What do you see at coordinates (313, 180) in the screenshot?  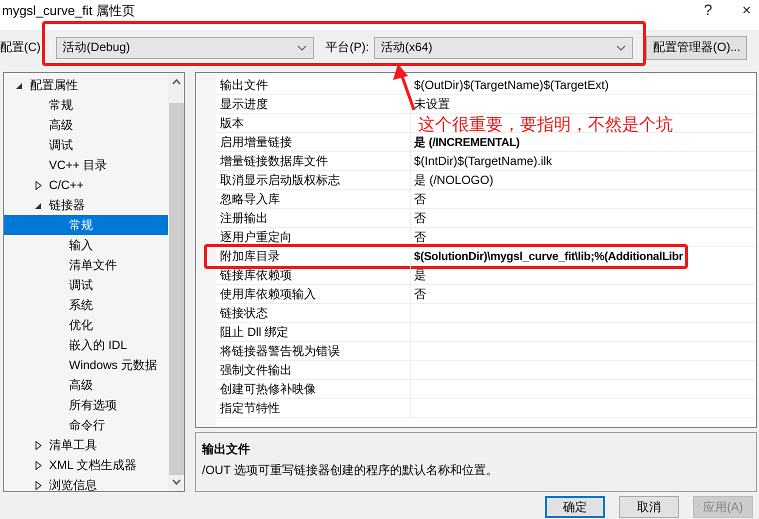 I see `property-name: 取消显示启动版权标志` at bounding box center [313, 180].